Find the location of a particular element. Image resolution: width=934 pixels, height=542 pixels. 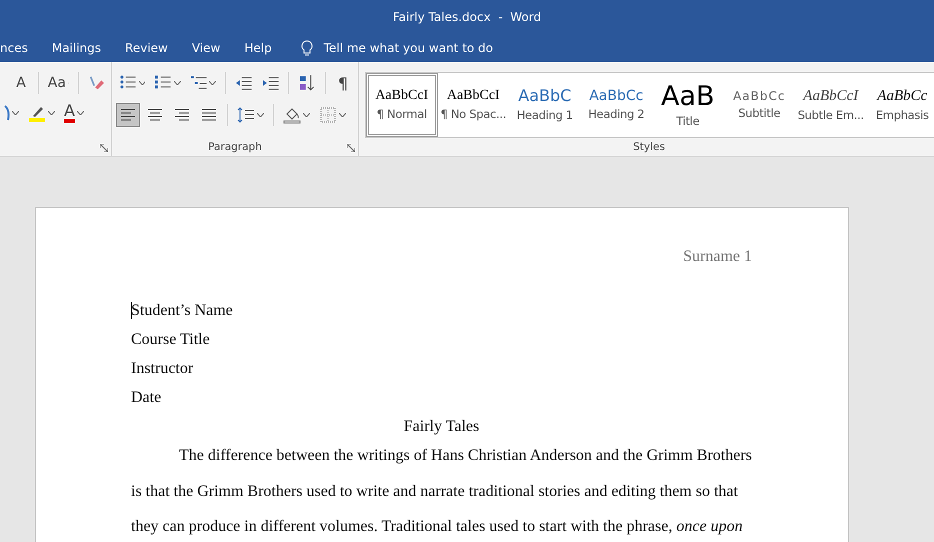

sort-icon is located at coordinates (307, 83).